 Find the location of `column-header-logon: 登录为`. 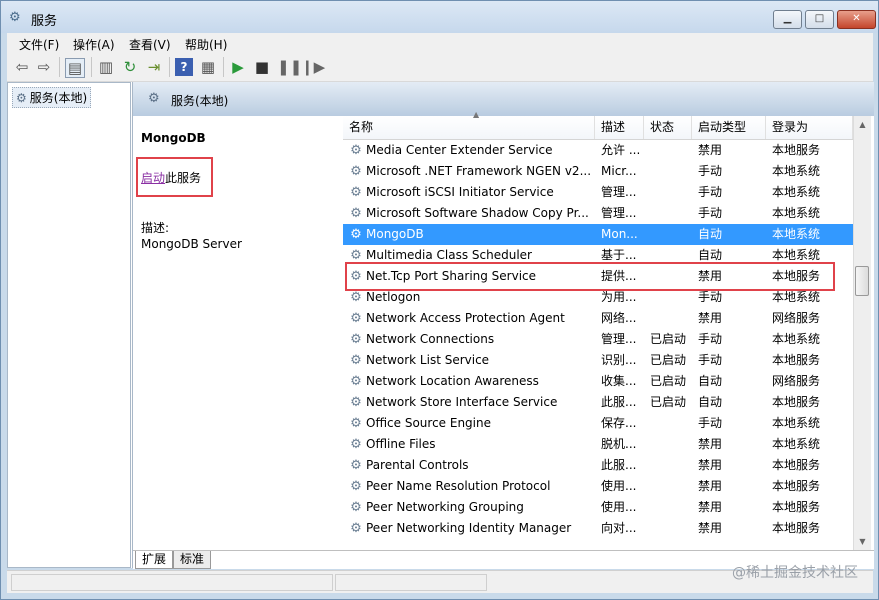

column-header-logon: 登录为 is located at coordinates (809, 127).